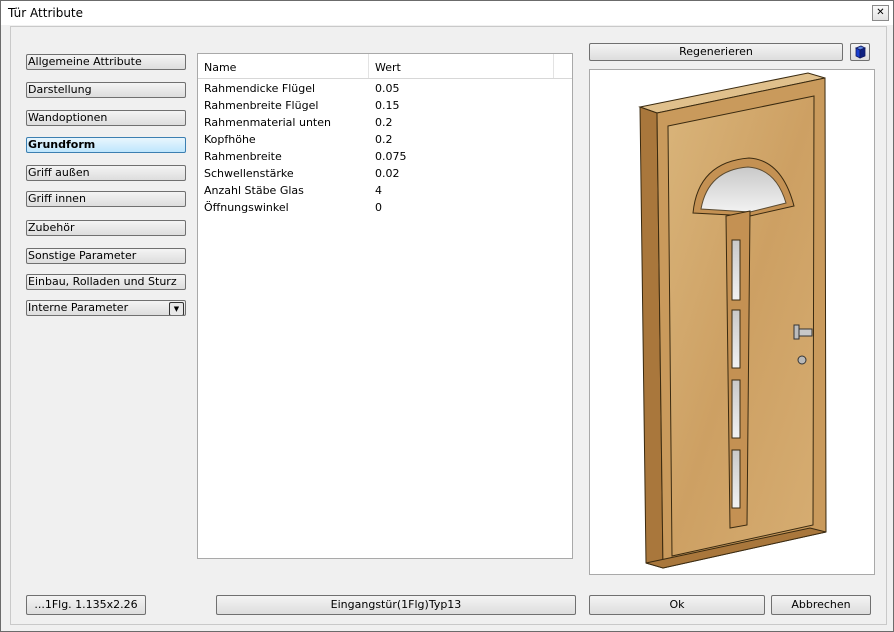 Image resolution: width=894 pixels, height=632 pixels. I want to click on nav-allgemeine-attribute: Allgemeine Attribute, so click(106, 62).